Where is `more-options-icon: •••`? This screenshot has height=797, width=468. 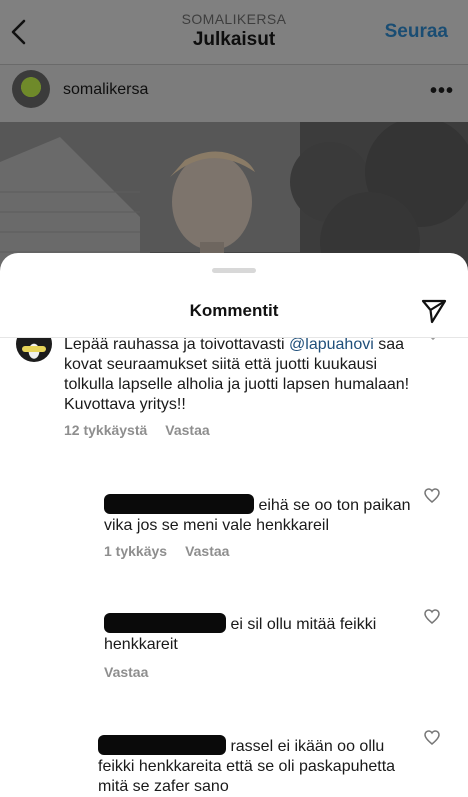 more-options-icon: ••• is located at coordinates (442, 91).